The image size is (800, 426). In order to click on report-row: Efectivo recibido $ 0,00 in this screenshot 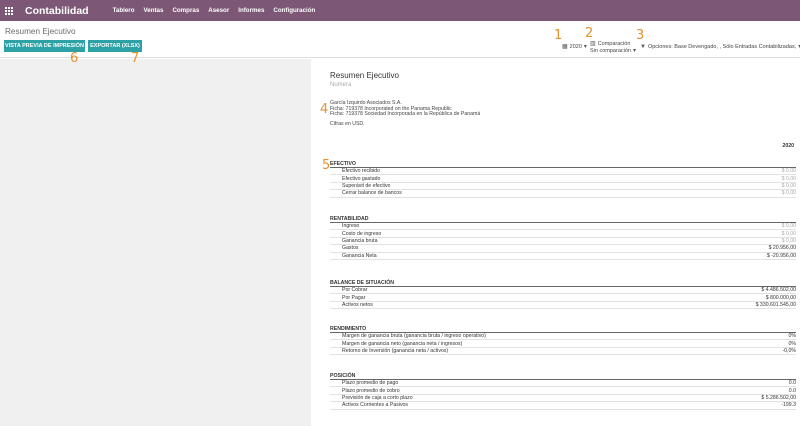, I will do `click(563, 172)`.